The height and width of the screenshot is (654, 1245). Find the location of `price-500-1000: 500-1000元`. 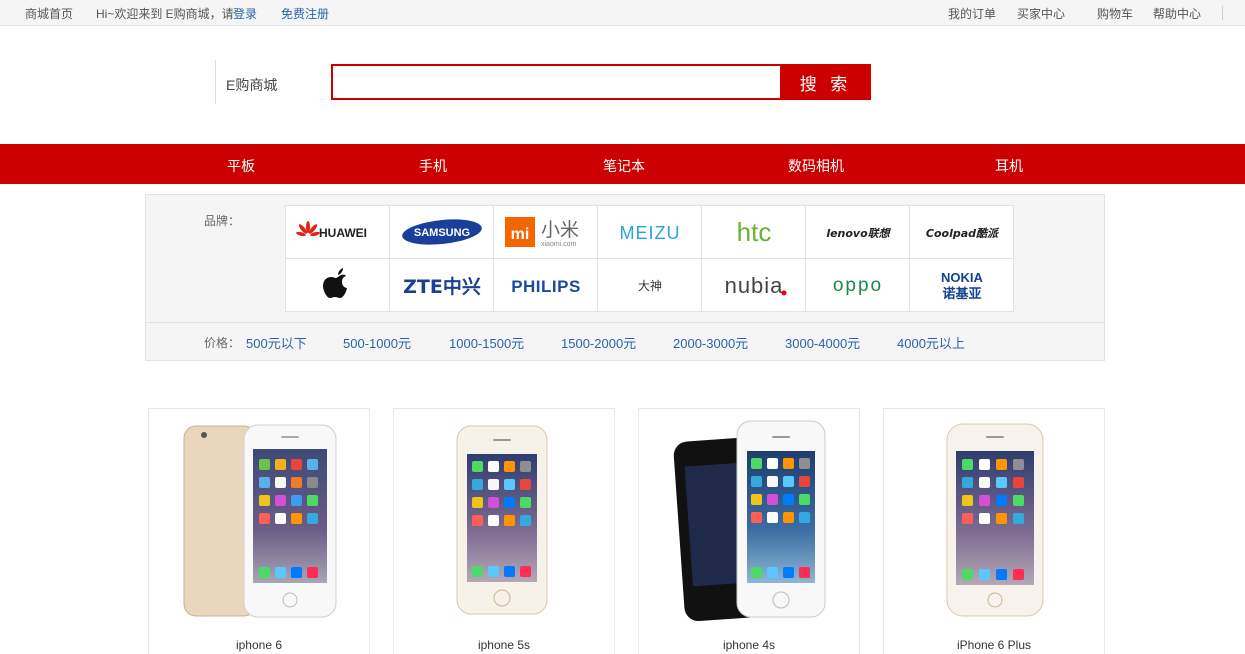

price-500-1000: 500-1000元 is located at coordinates (377, 342).